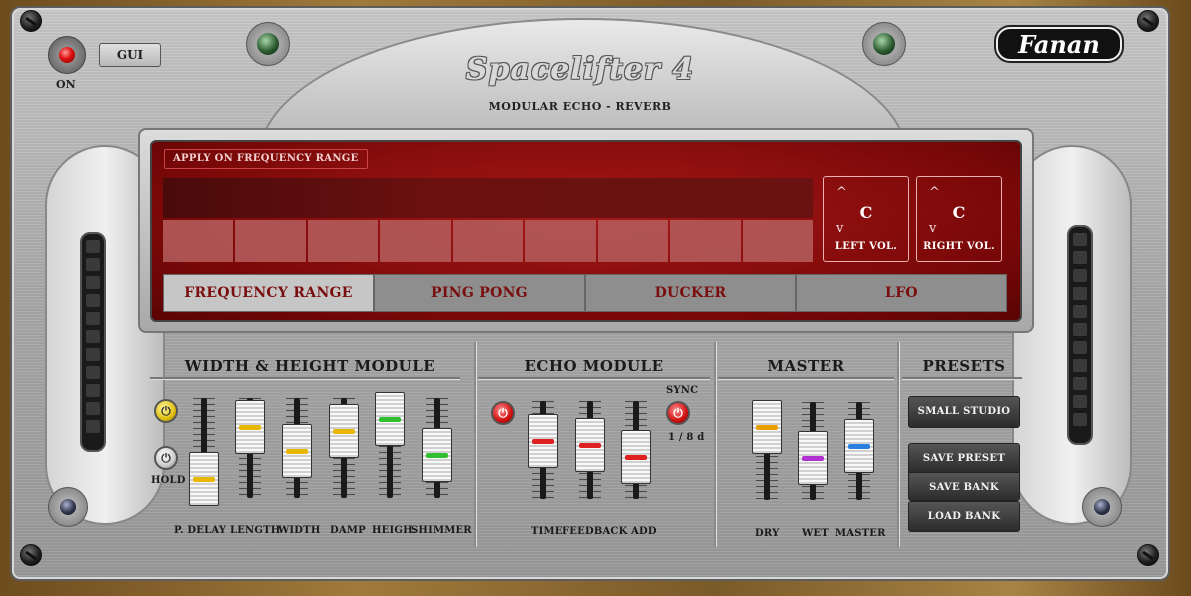 This screenshot has height=596, width=1191. Describe the element at coordinates (767, 426) in the screenshot. I see `fader-handle-dry` at that location.